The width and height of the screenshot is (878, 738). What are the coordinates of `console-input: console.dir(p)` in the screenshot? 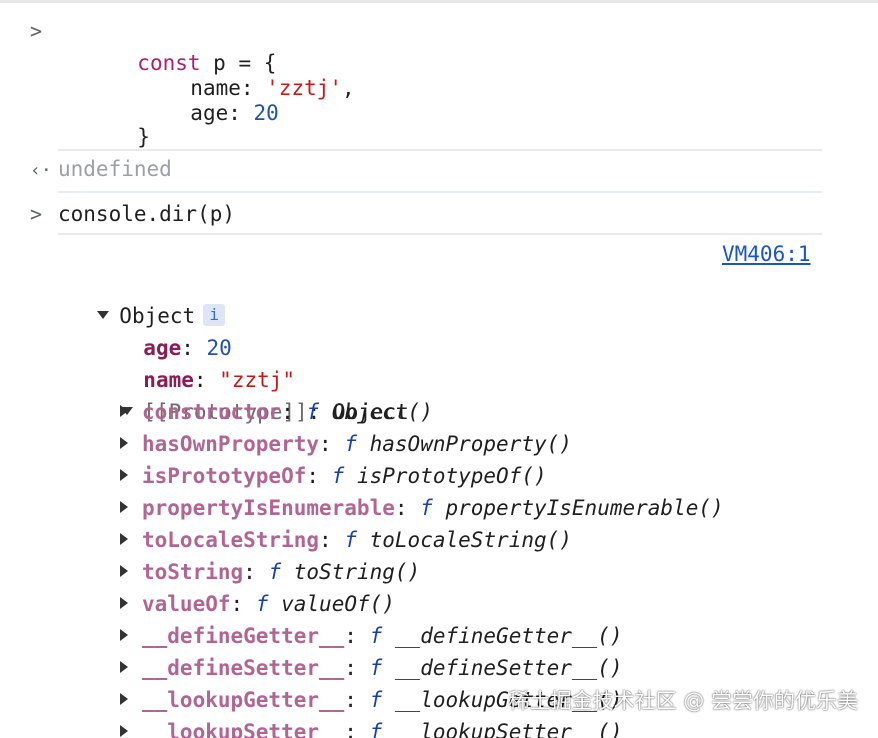 It's located at (146, 214).